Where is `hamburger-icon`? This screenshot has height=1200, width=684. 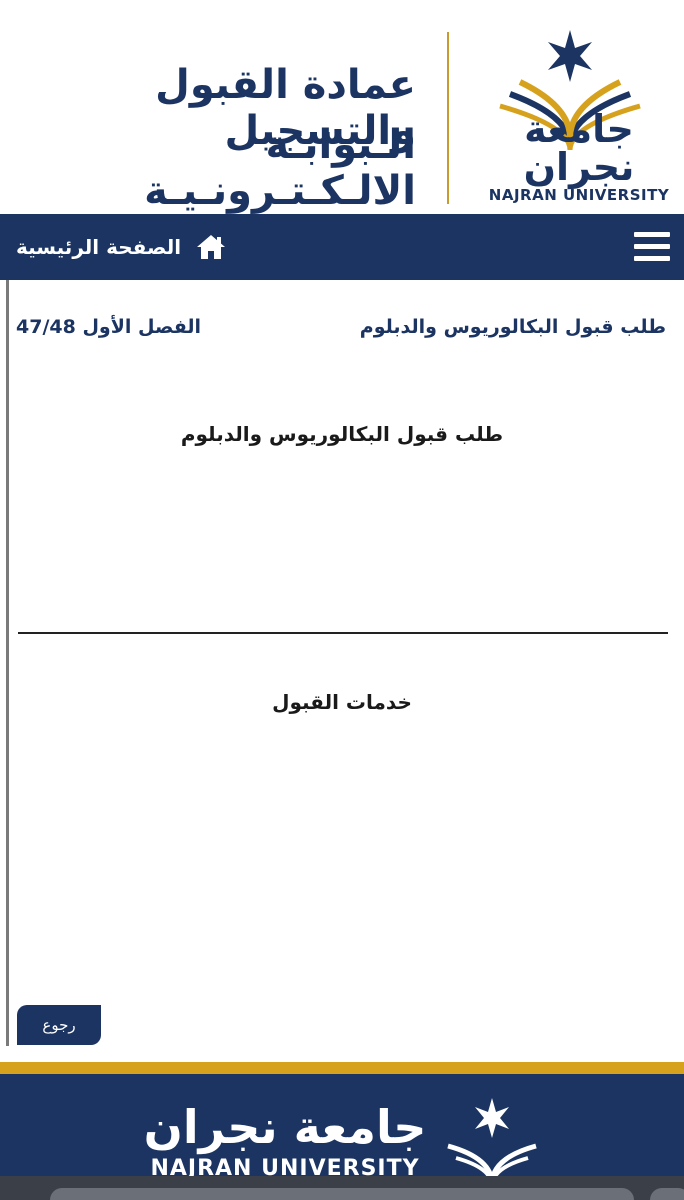 hamburger-icon is located at coordinates (652, 249).